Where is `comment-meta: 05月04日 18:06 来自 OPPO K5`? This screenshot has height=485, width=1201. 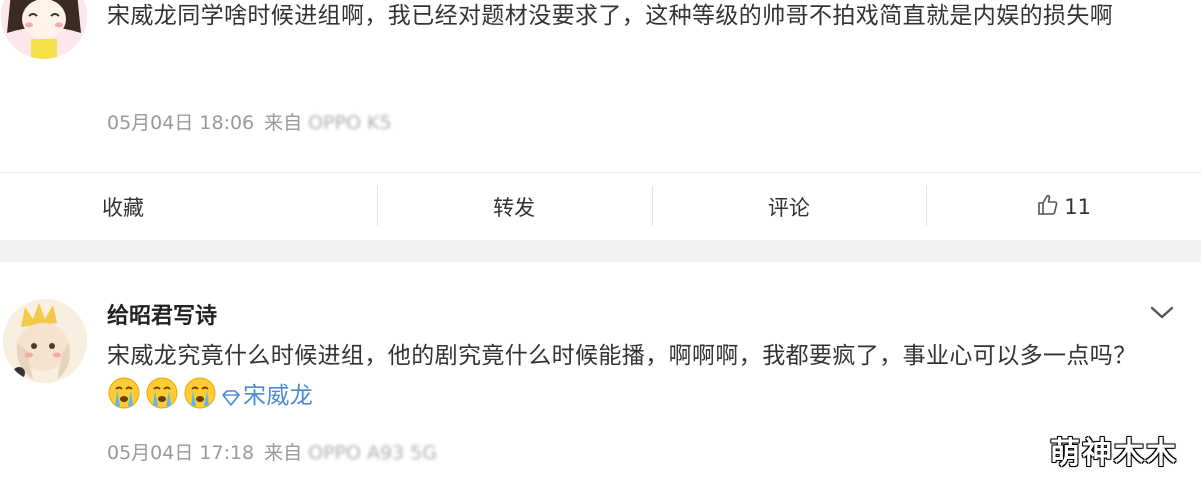
comment-meta: 05月04日 18:06 来自 OPPO K5 is located at coordinates (249, 121).